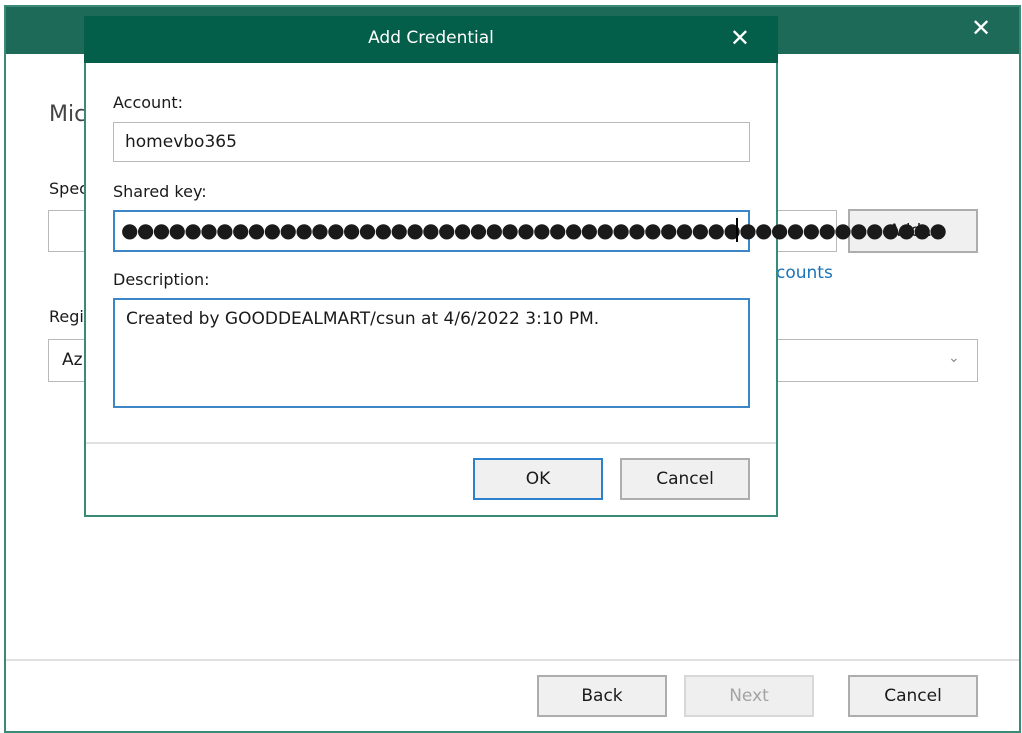 This screenshot has height=733, width=1022. Describe the element at coordinates (685, 479) in the screenshot. I see `dialog-cancel-button: Cancel` at that location.